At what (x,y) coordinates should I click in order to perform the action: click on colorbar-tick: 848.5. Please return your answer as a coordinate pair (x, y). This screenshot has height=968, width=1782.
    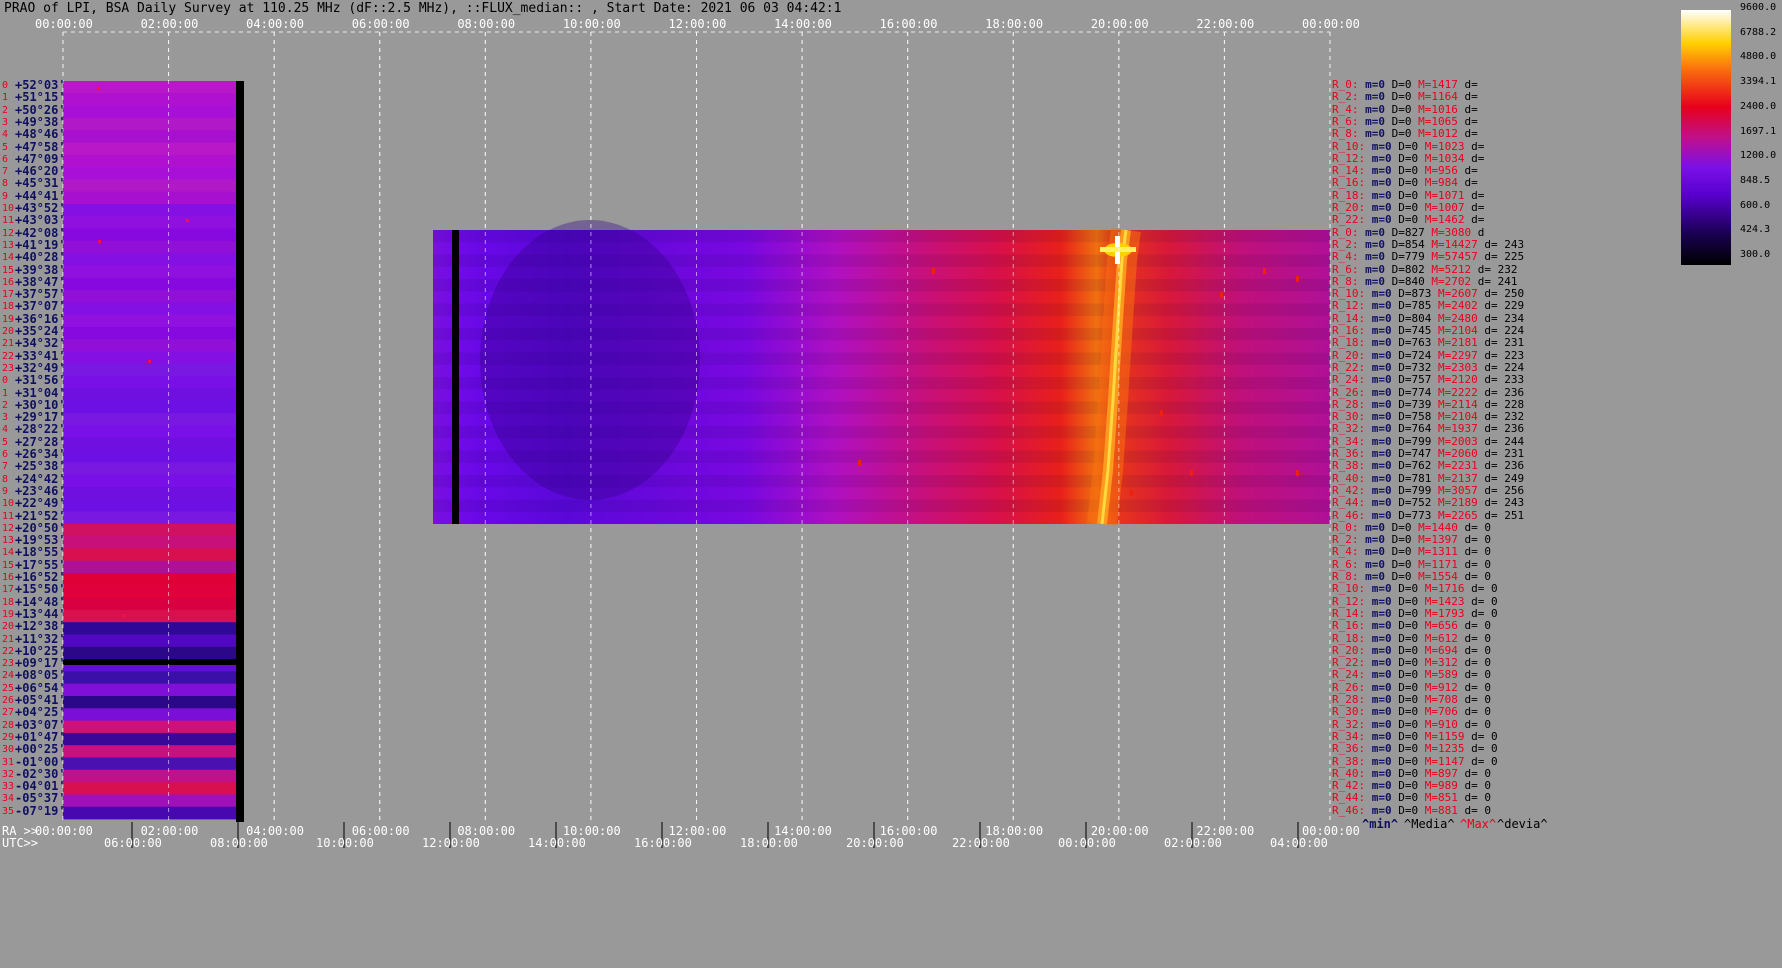
    Looking at the image, I should click on (1755, 180).